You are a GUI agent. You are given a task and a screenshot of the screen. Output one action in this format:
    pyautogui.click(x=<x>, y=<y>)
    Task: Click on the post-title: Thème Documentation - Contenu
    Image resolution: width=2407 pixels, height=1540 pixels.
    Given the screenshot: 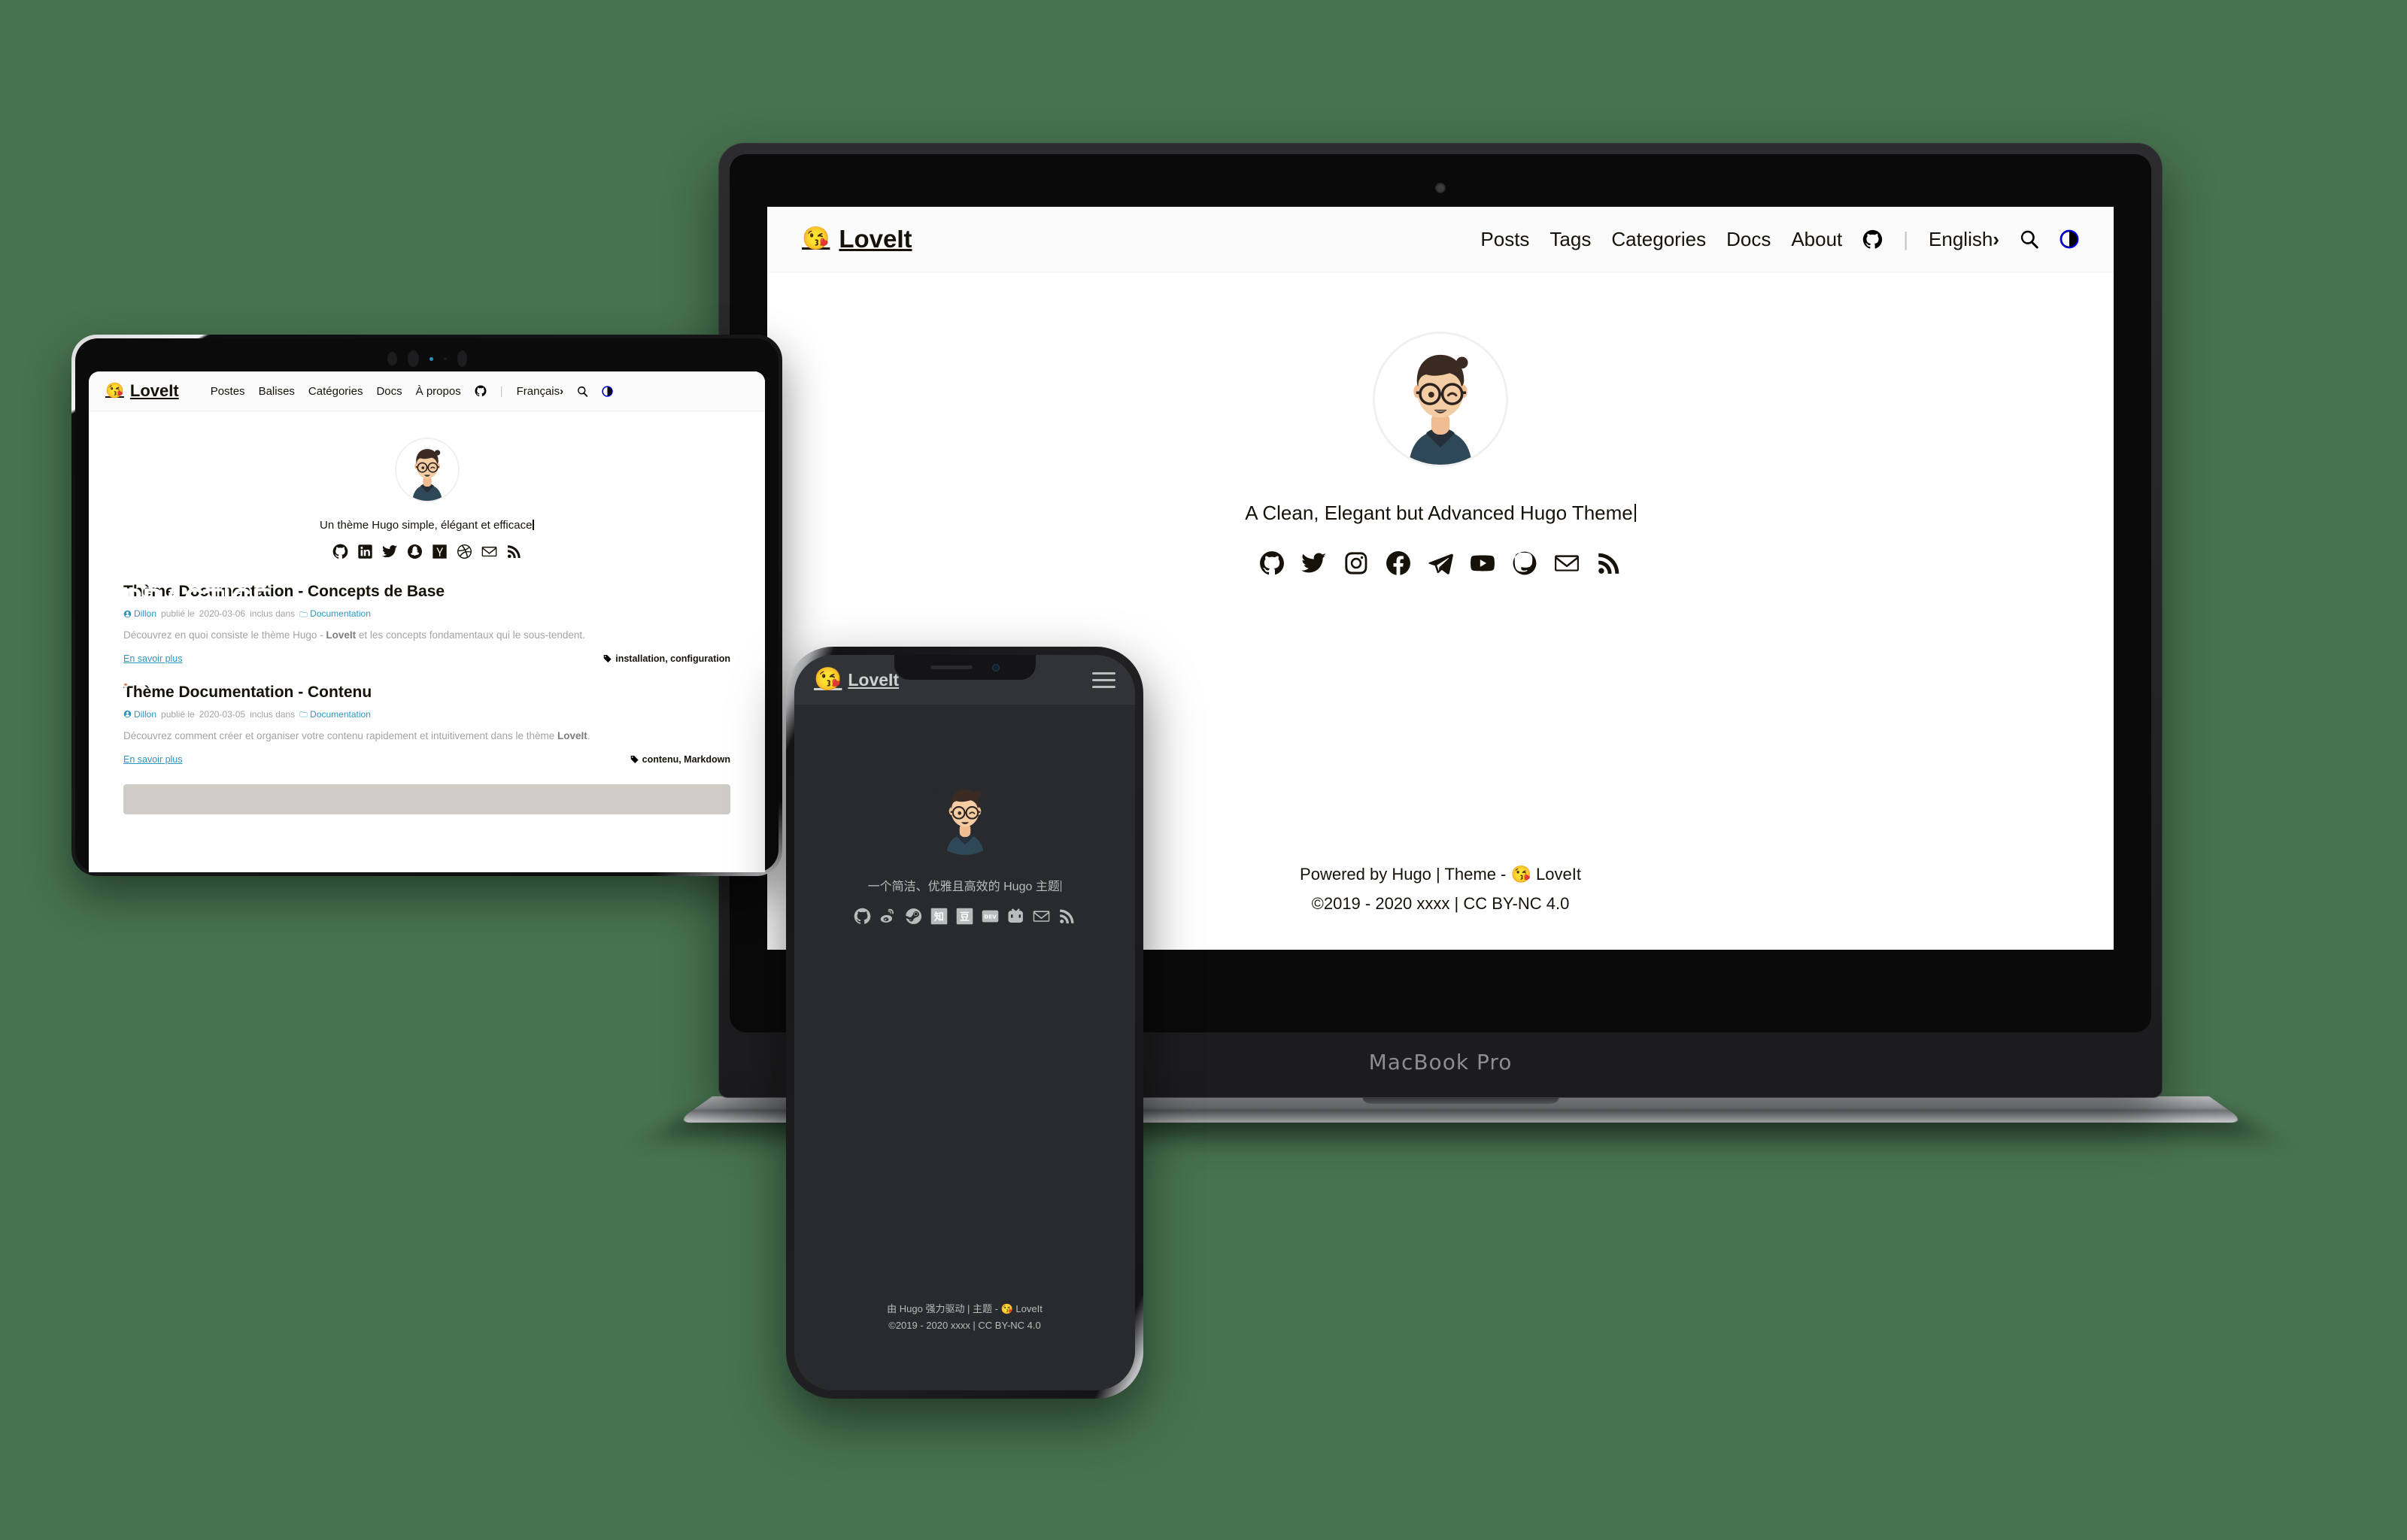 What is the action you would take?
    pyautogui.click(x=426, y=693)
    